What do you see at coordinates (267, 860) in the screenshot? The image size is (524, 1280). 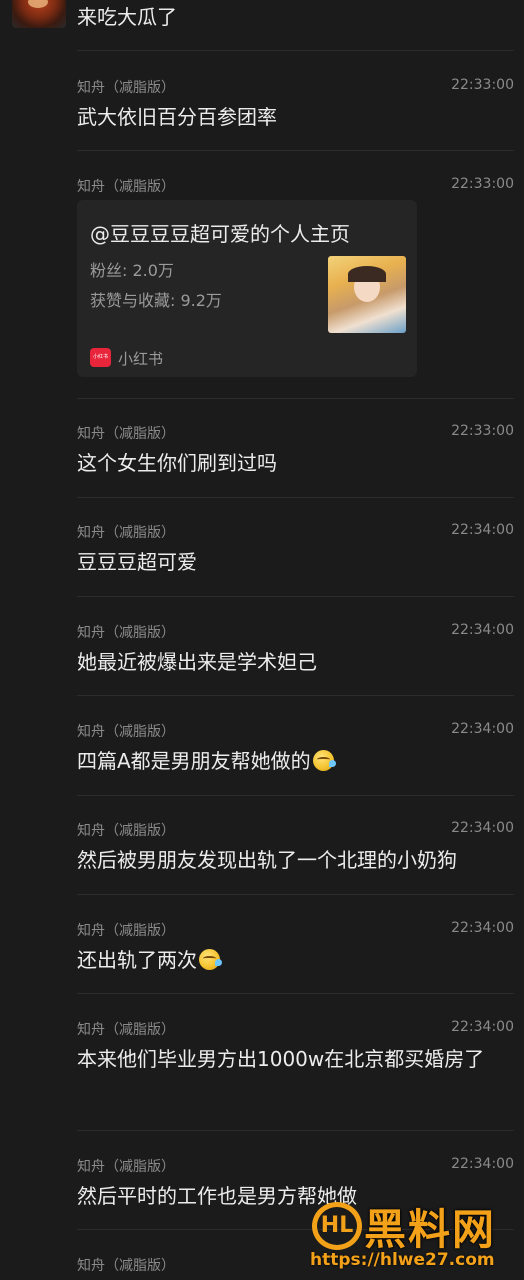 I see `message-text: 然后被男朋友发现出轨了一个北理的小奶狗` at bounding box center [267, 860].